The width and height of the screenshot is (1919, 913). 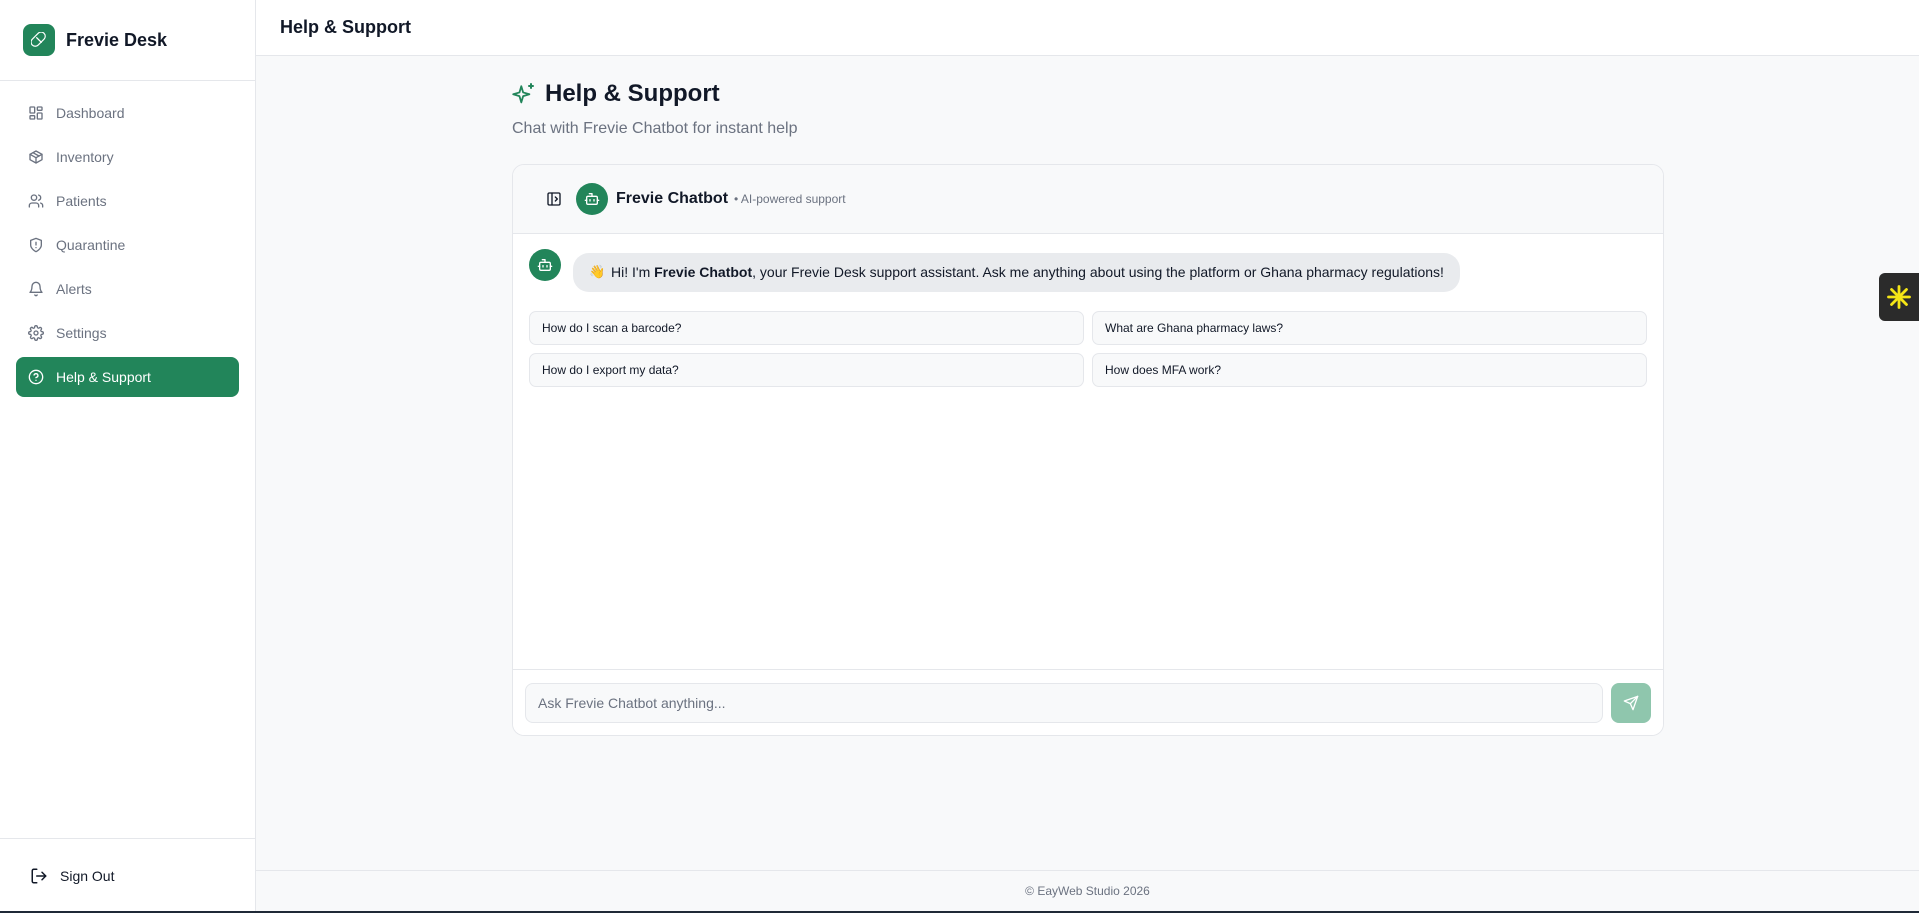 What do you see at coordinates (85, 157) in the screenshot?
I see `sidebar-item-label: Inventory` at bounding box center [85, 157].